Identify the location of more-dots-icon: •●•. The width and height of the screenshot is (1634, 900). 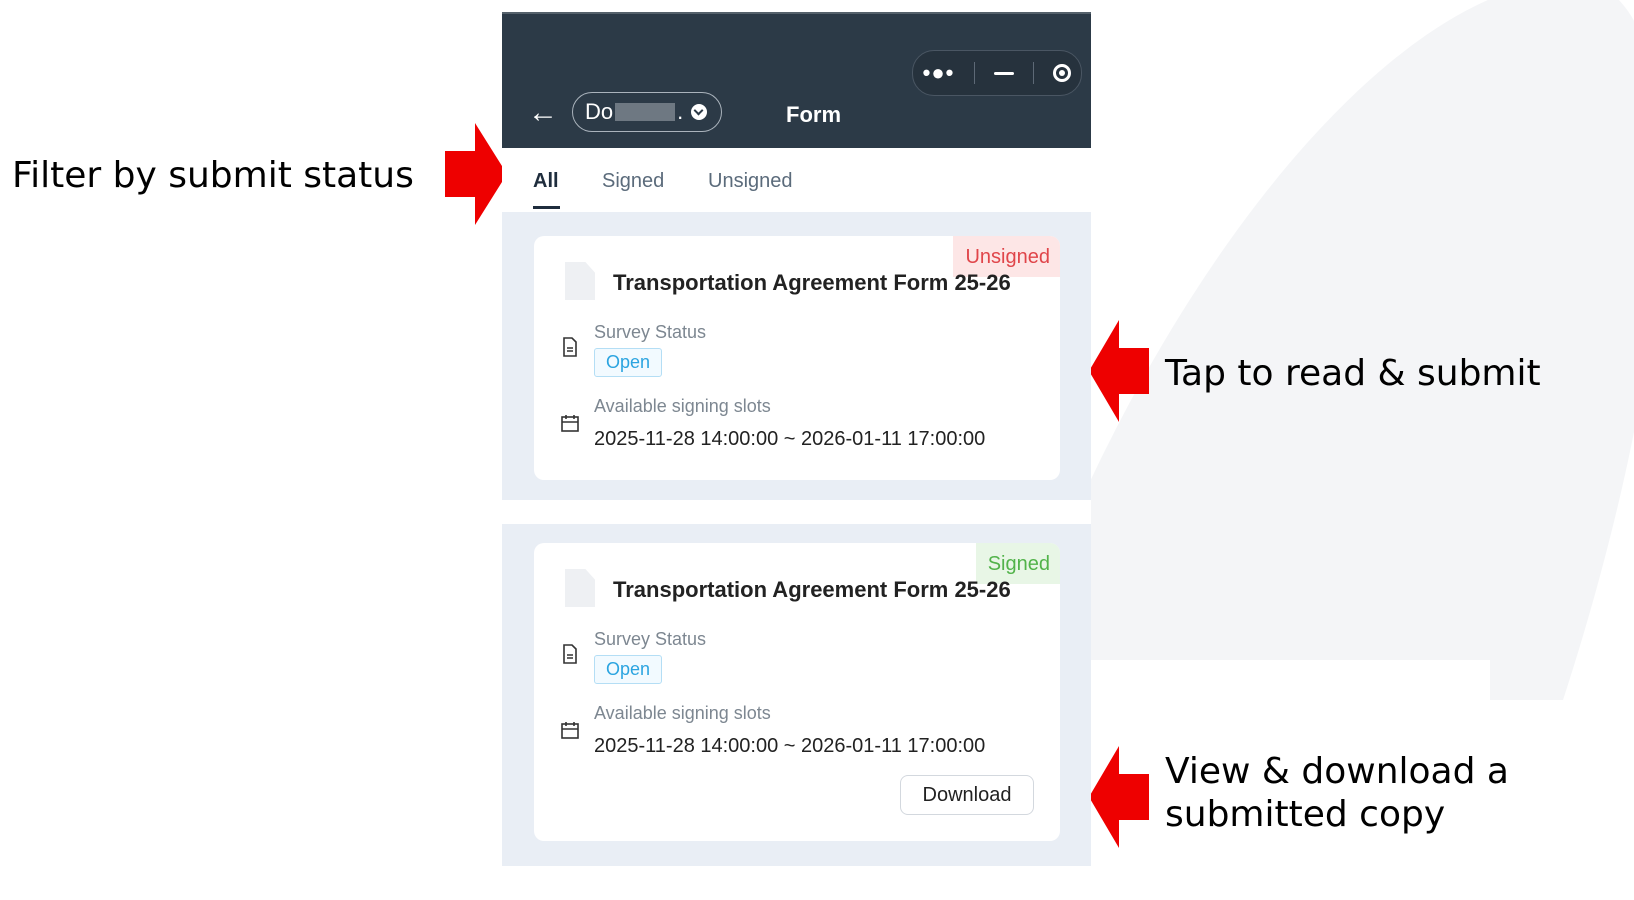
(939, 73).